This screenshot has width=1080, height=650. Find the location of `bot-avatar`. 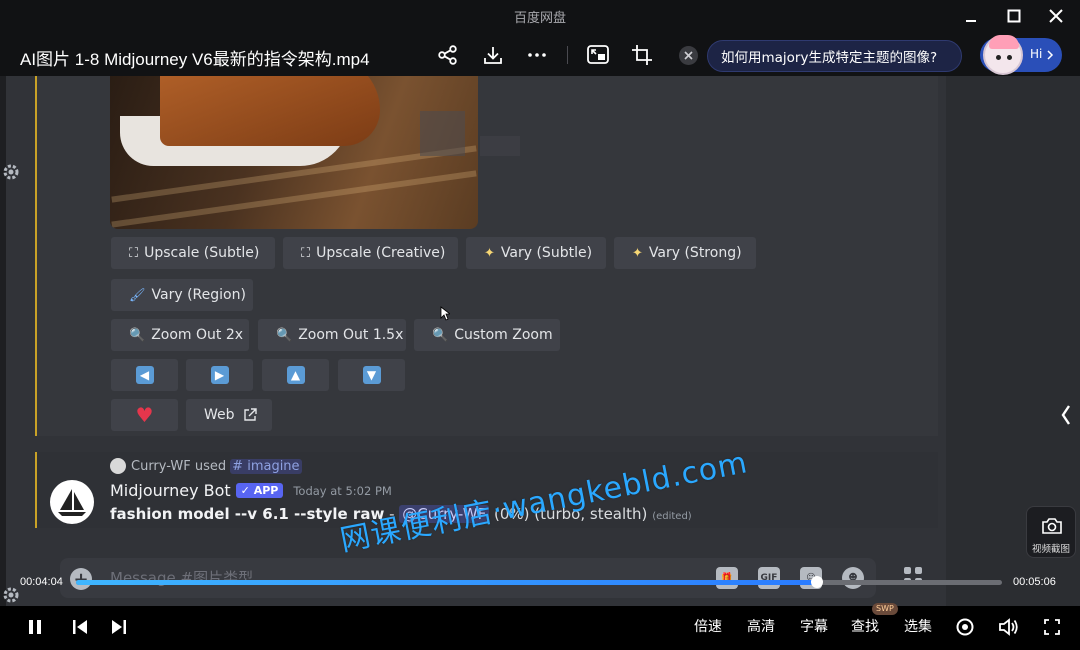

bot-avatar is located at coordinates (72, 502).